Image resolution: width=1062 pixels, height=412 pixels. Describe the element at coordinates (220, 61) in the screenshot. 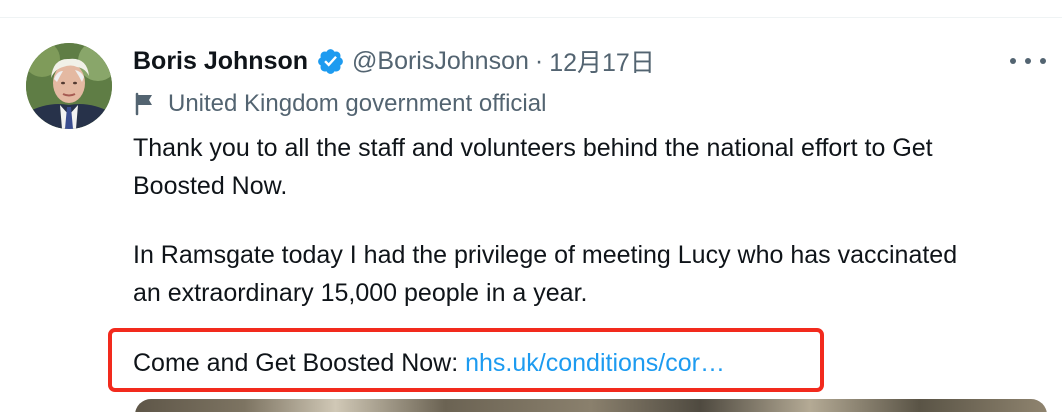

I see `author-name: Boris Johnson` at that location.